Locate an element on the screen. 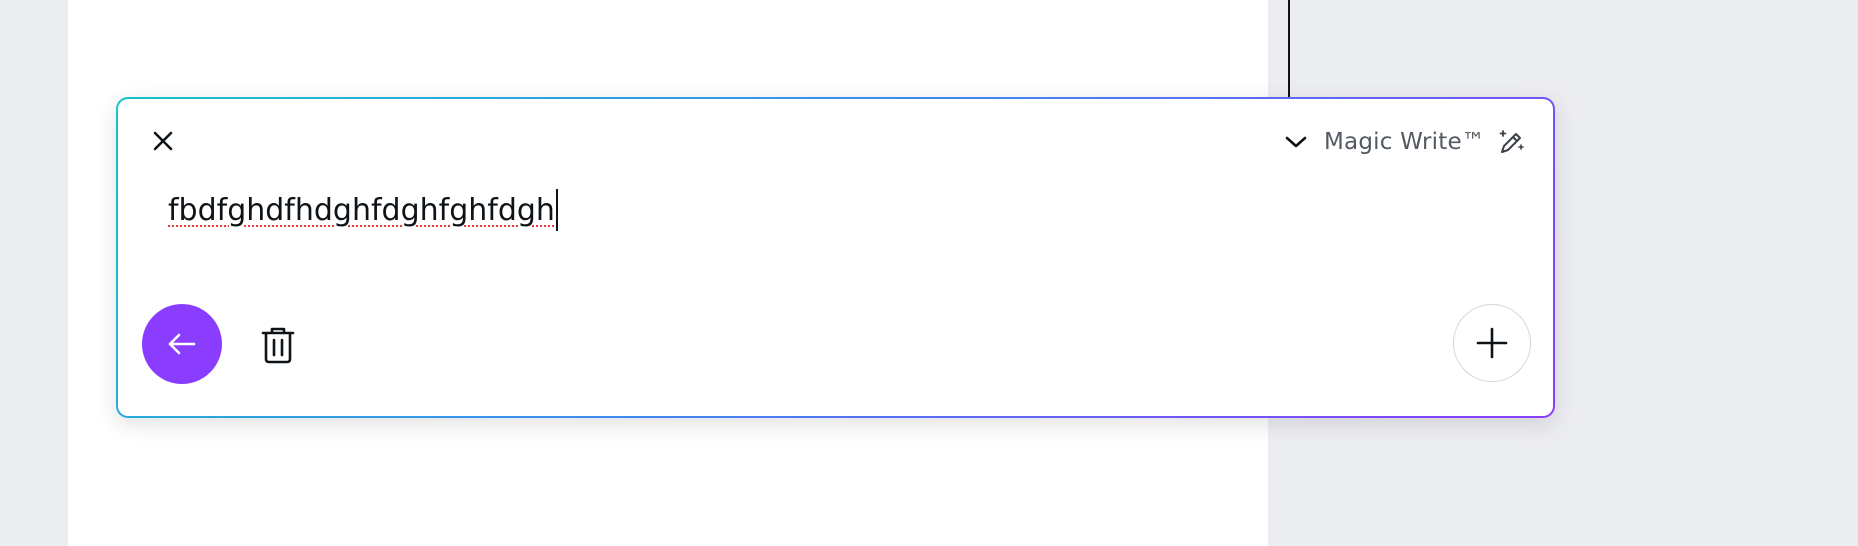 The width and height of the screenshot is (1858, 546). plus-icon is located at coordinates (1492, 343).